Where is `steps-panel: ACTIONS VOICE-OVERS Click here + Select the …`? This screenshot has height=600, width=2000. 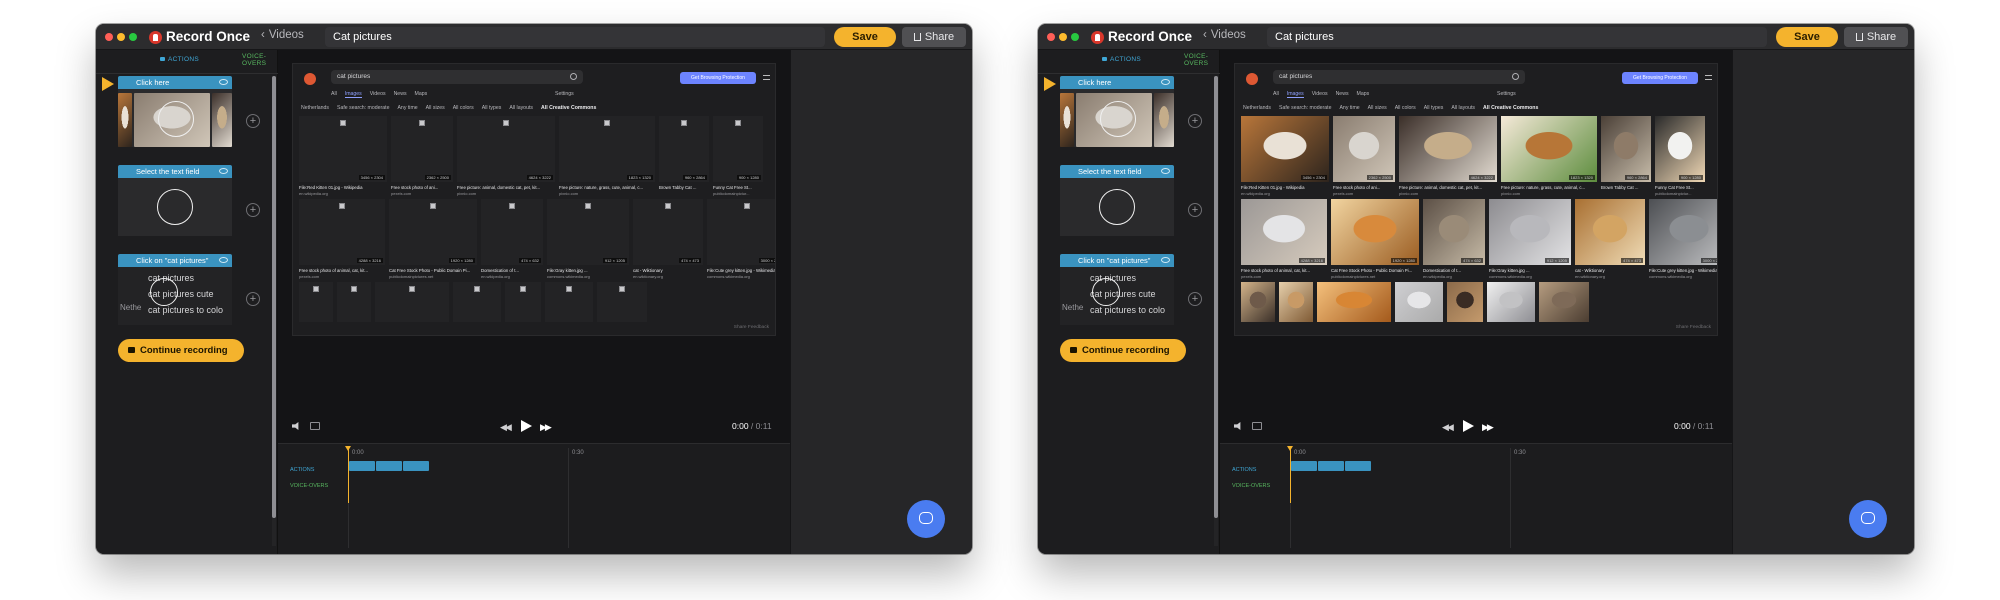 steps-panel: ACTIONS VOICE-OVERS Click here + Select the … is located at coordinates (1129, 302).